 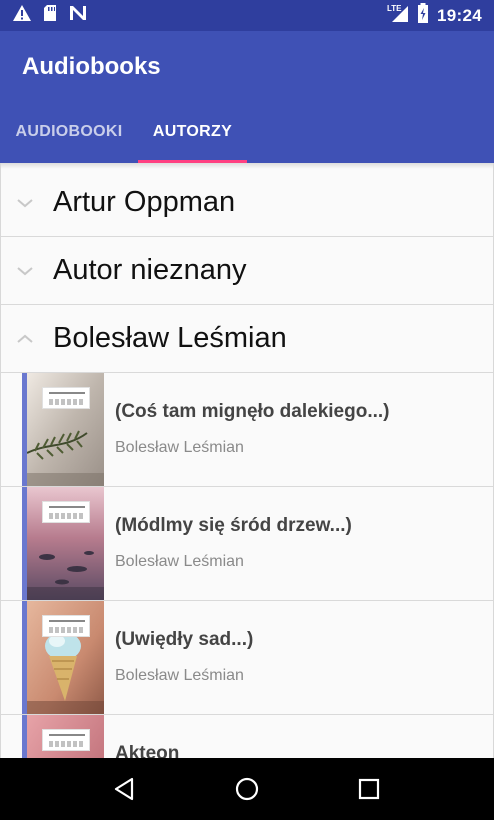 I want to click on warning-icon, so click(x=22, y=15).